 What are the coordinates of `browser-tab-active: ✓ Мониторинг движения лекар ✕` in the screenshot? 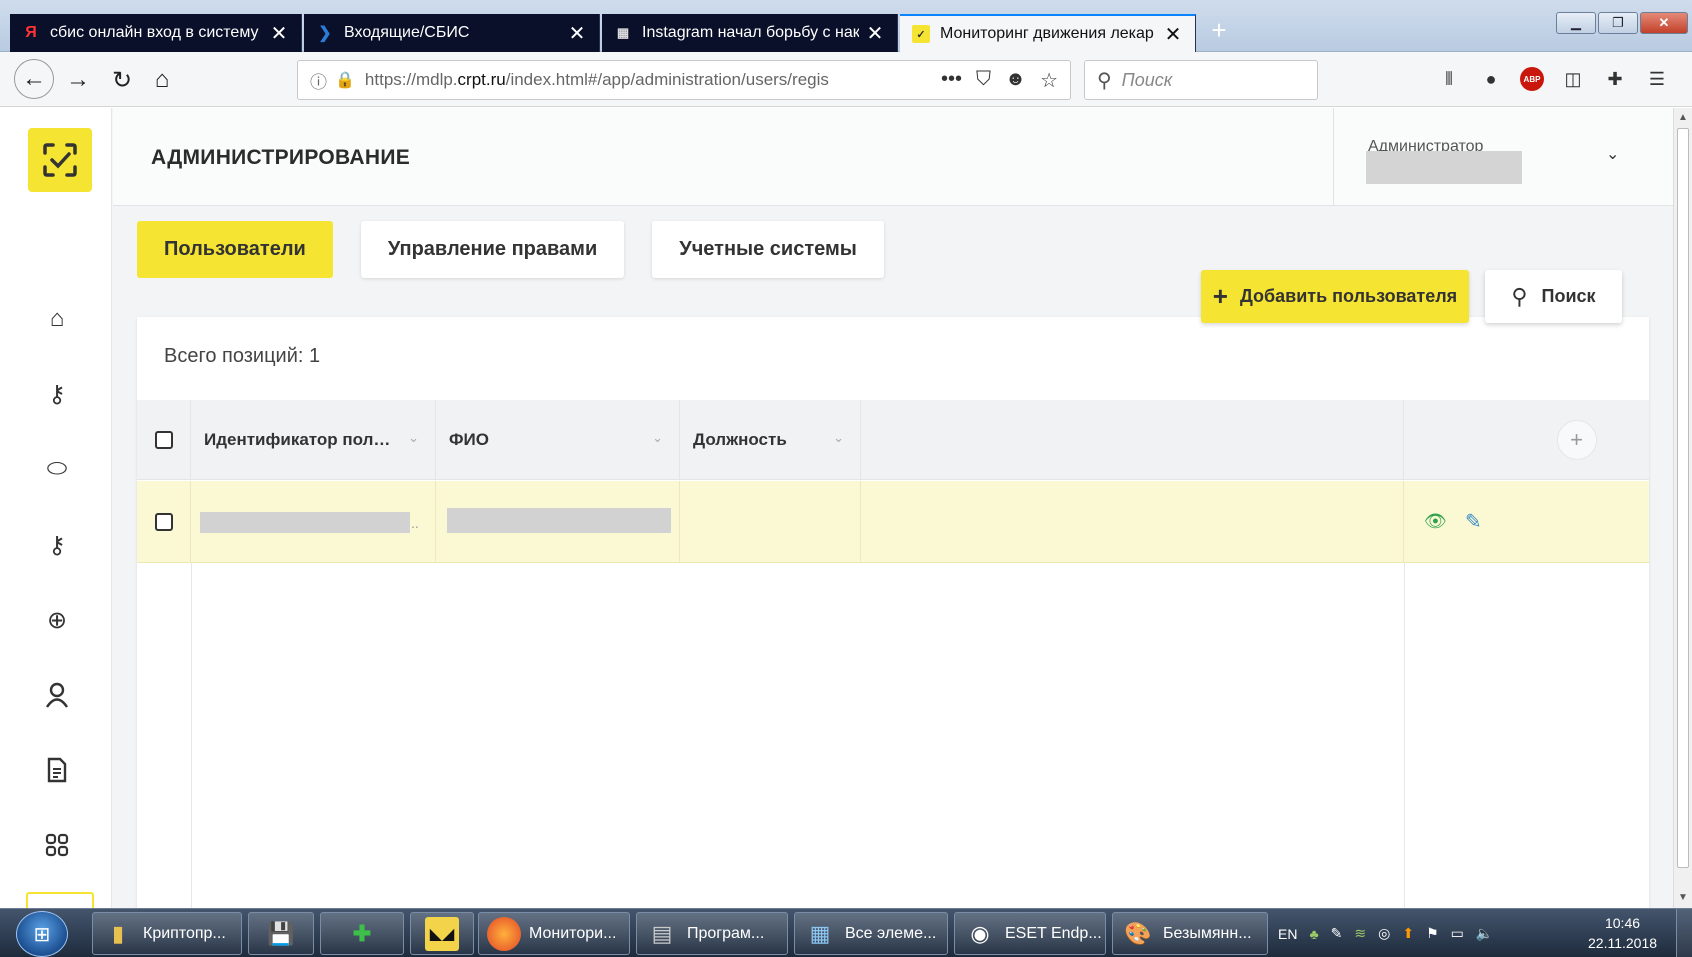 It's located at (1048, 33).